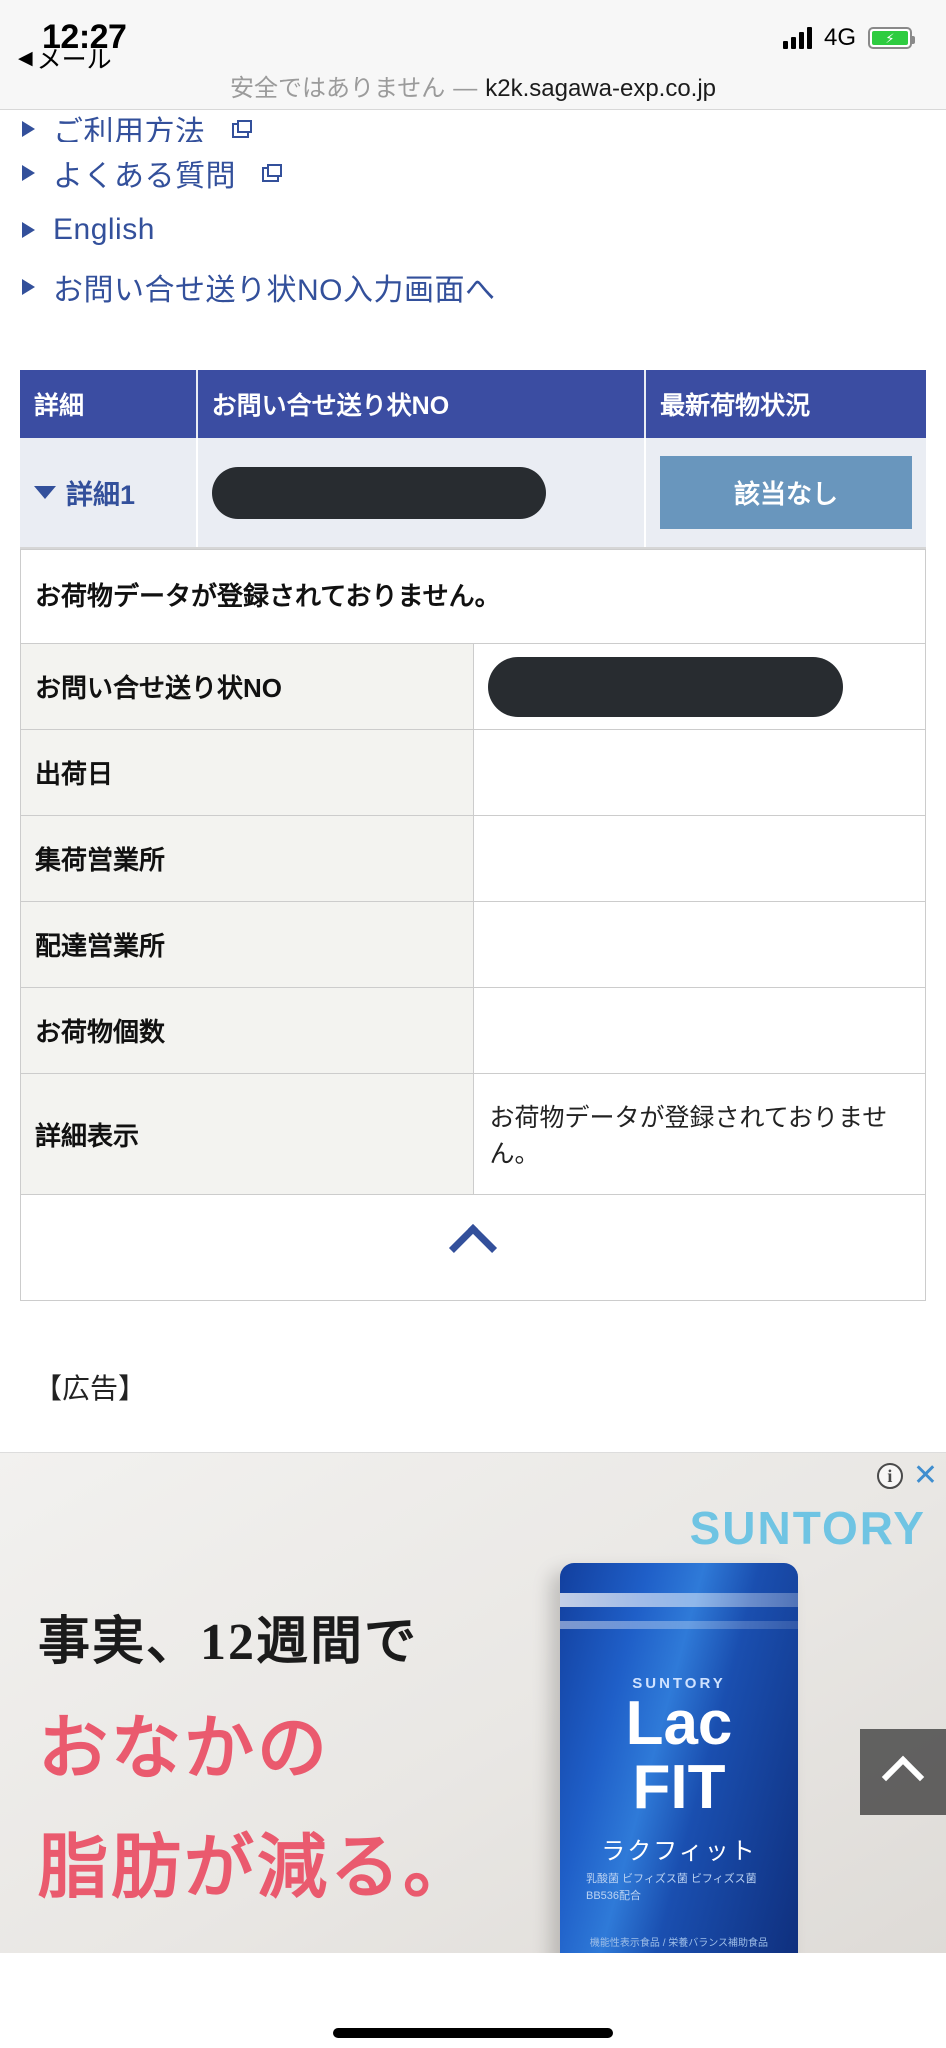 This screenshot has height=2048, width=946. What do you see at coordinates (25, 58) in the screenshot?
I see `back-arrow-icon: ◀` at bounding box center [25, 58].